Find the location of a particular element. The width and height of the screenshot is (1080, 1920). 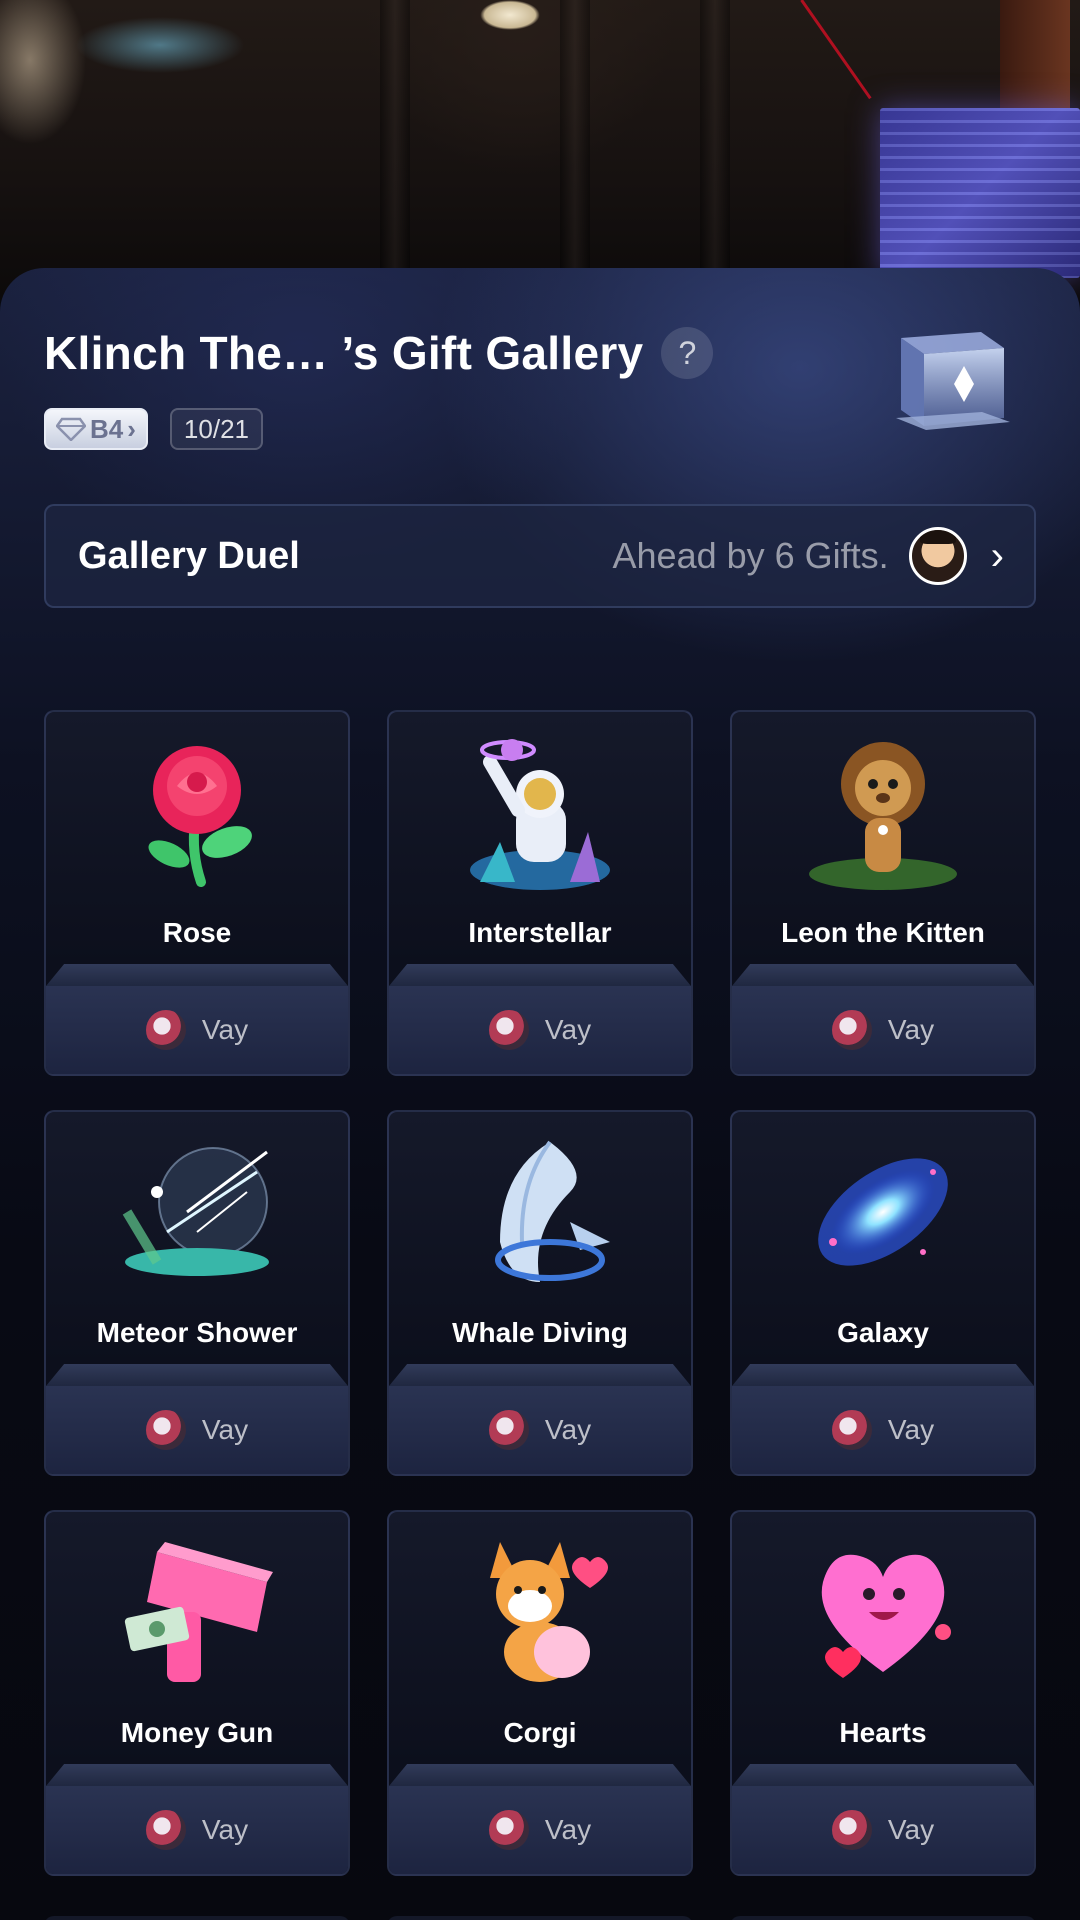

whale-icon is located at coordinates (552, 1211).